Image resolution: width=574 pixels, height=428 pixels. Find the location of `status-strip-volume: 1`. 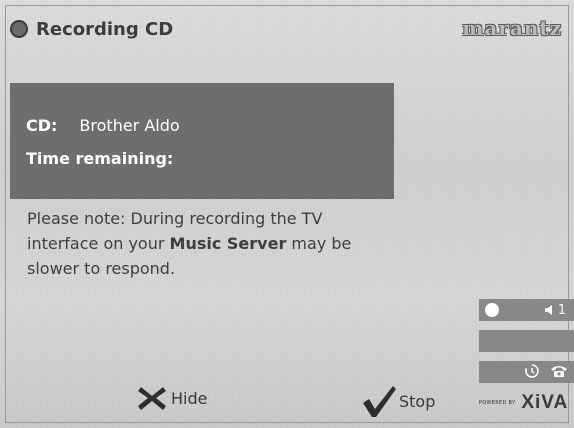

status-strip-volume: 1 is located at coordinates (526, 310).